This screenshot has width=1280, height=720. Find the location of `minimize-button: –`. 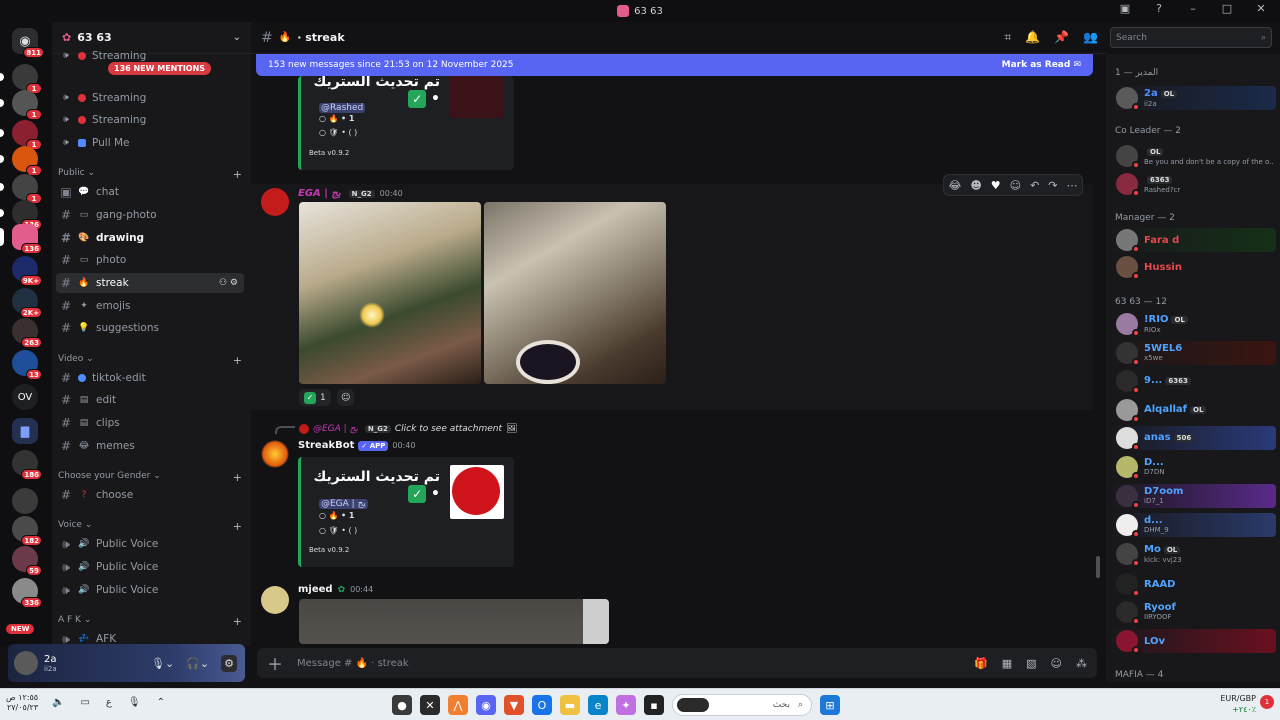

minimize-button: – is located at coordinates (1193, 8).